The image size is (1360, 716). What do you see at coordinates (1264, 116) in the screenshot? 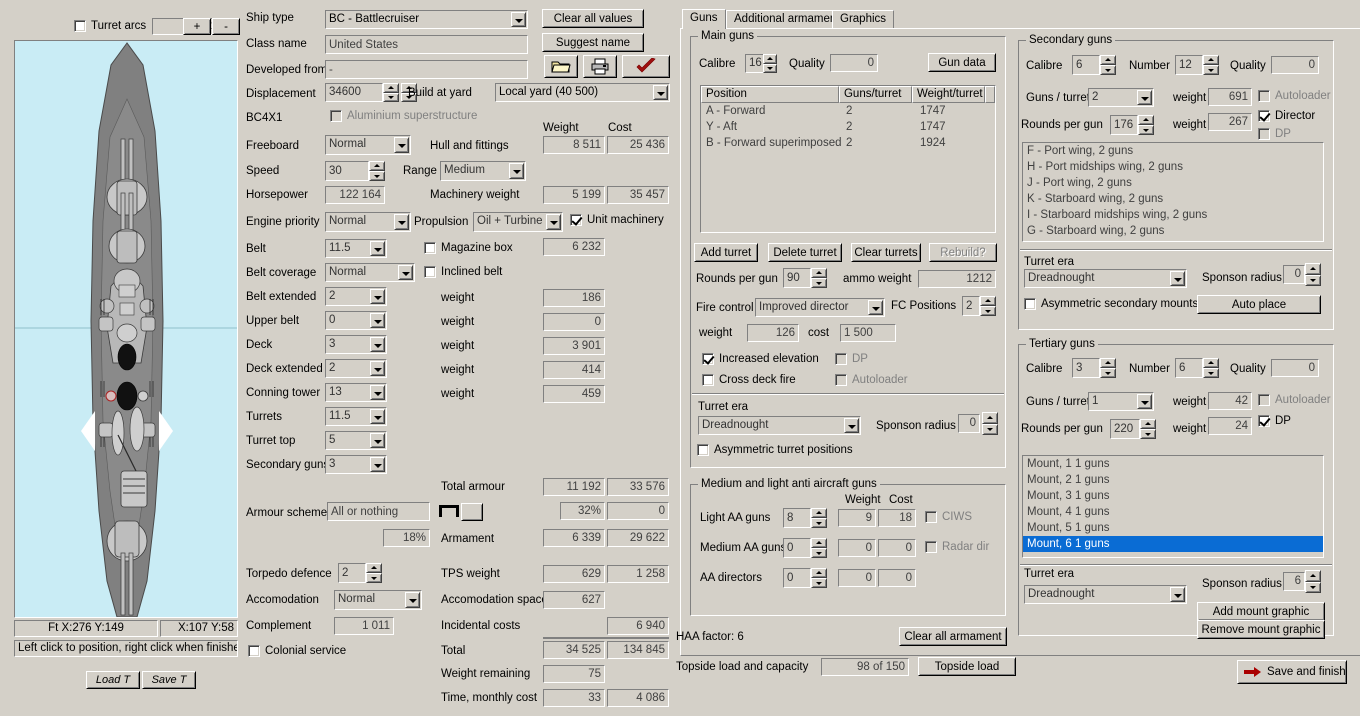
I see `secondary-director-box` at bounding box center [1264, 116].